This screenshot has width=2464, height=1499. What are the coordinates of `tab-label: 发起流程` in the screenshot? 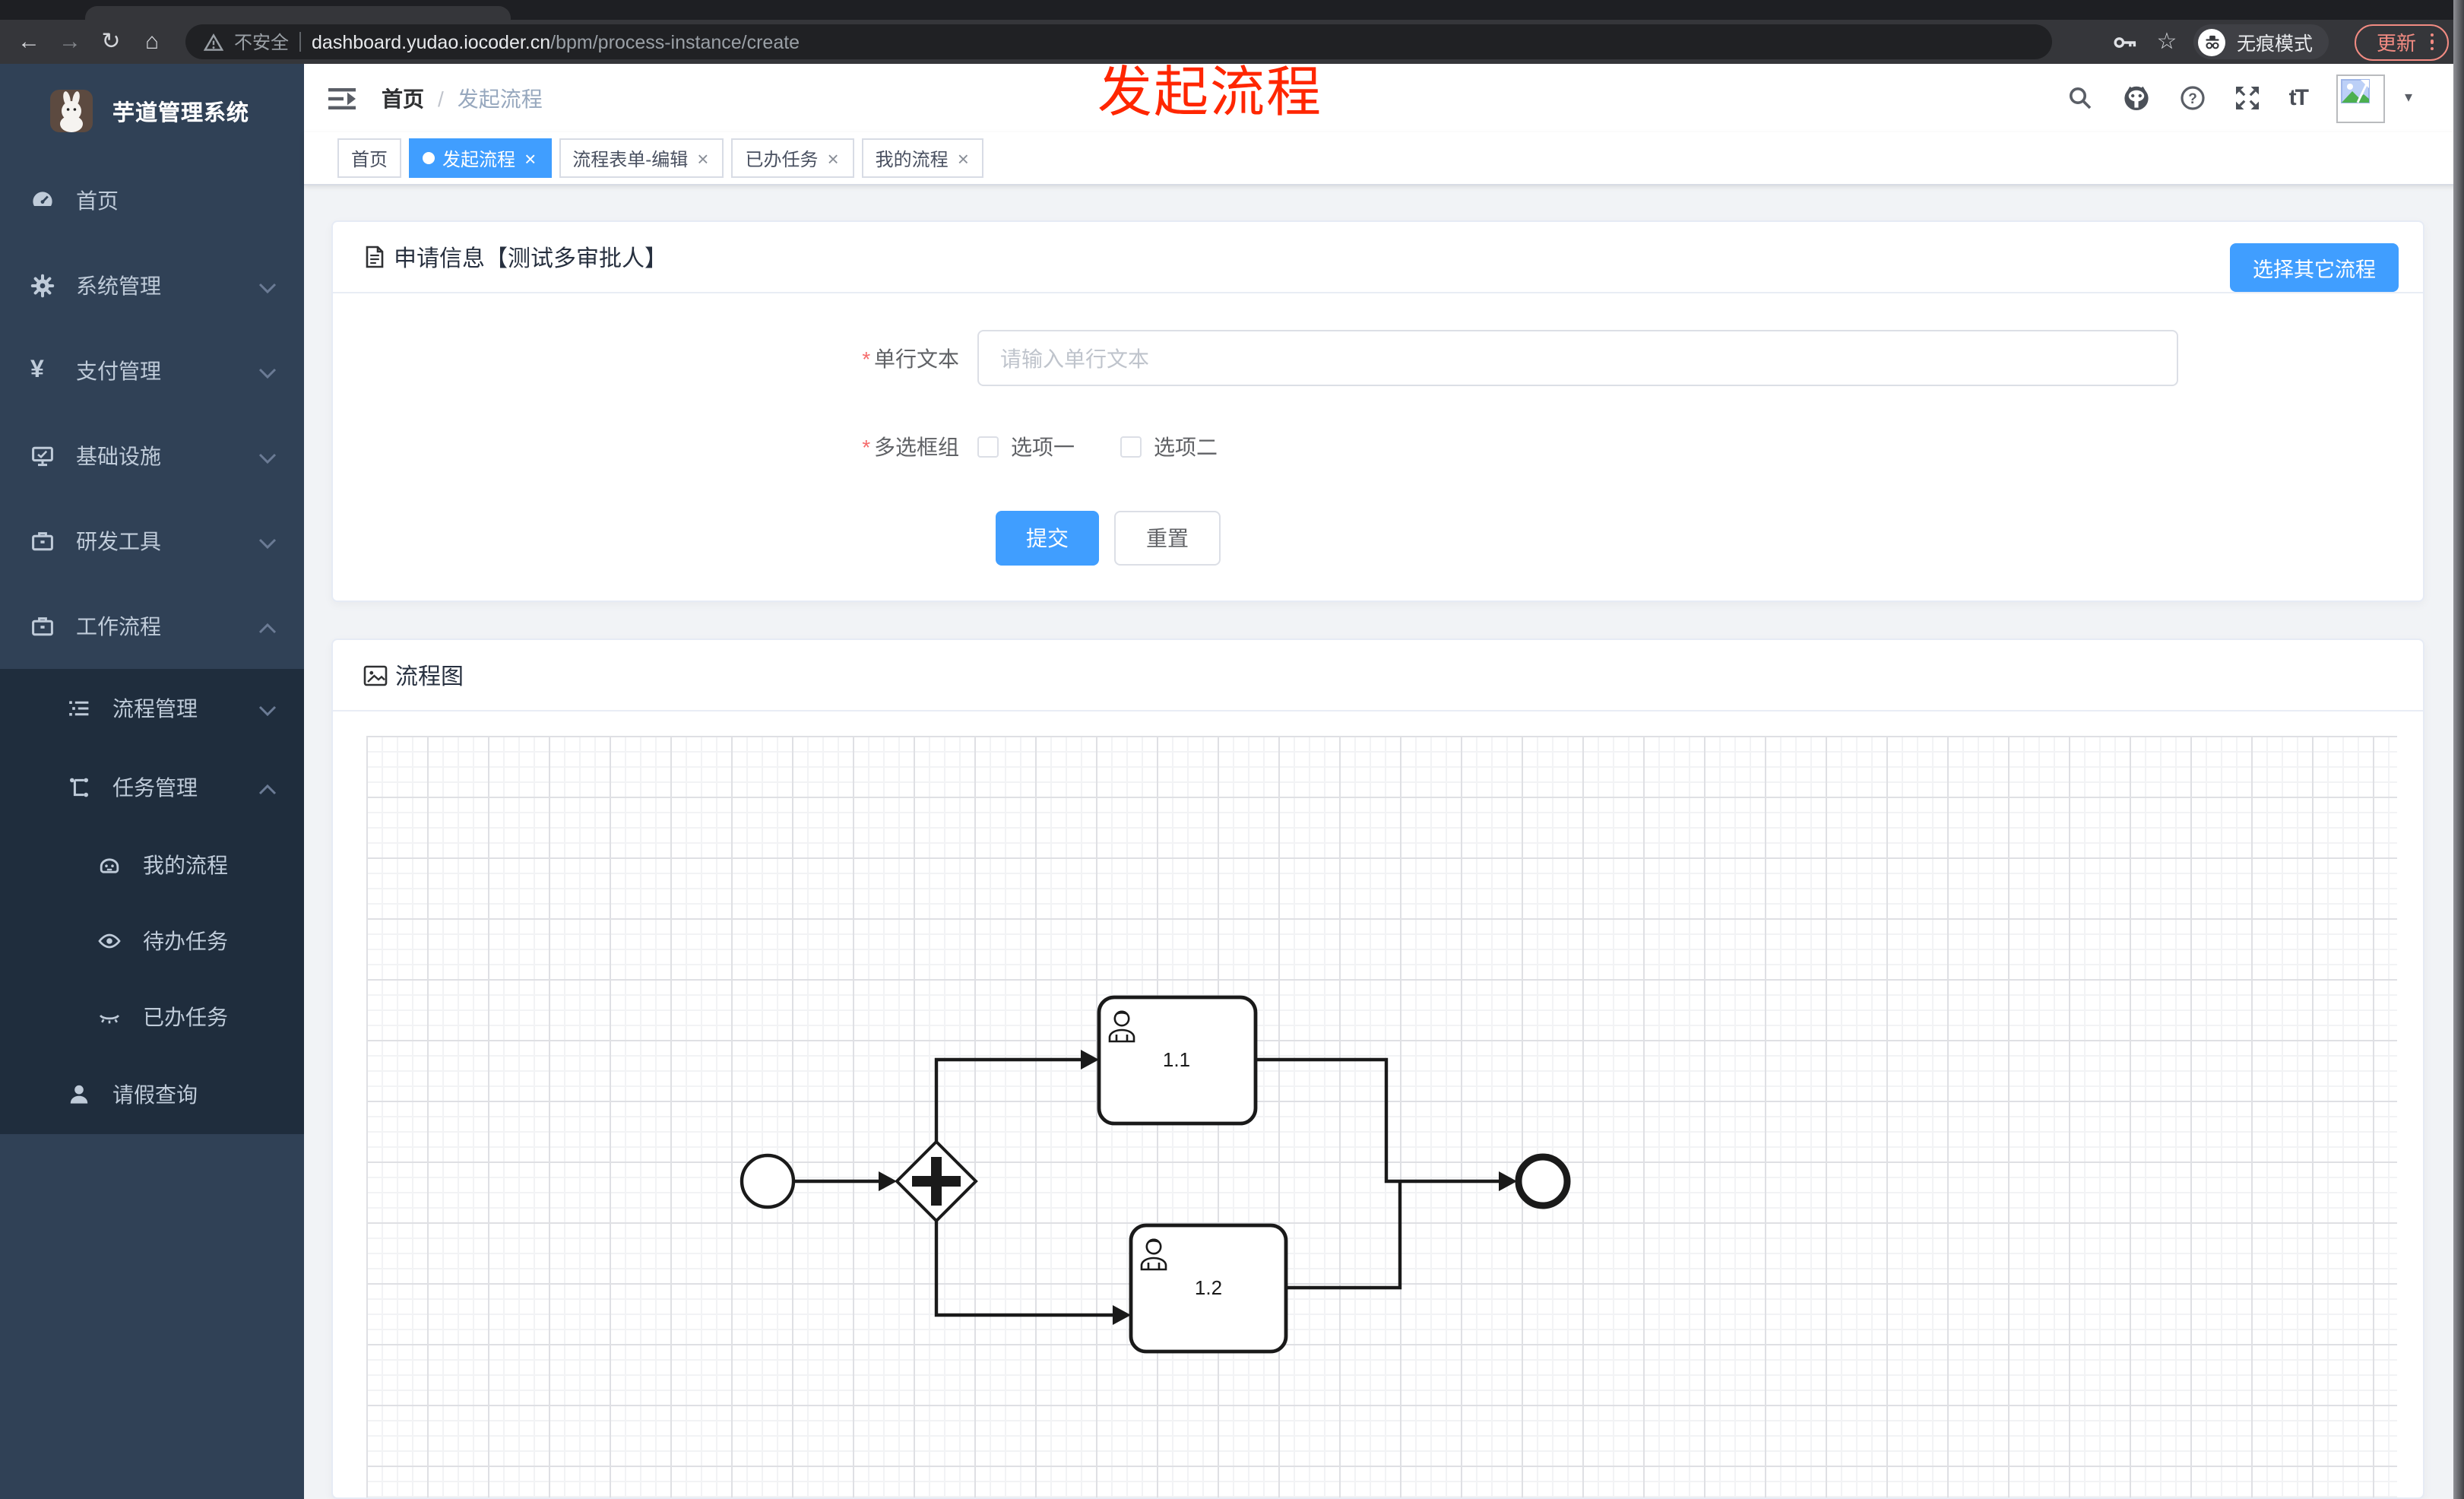 It's located at (479, 159).